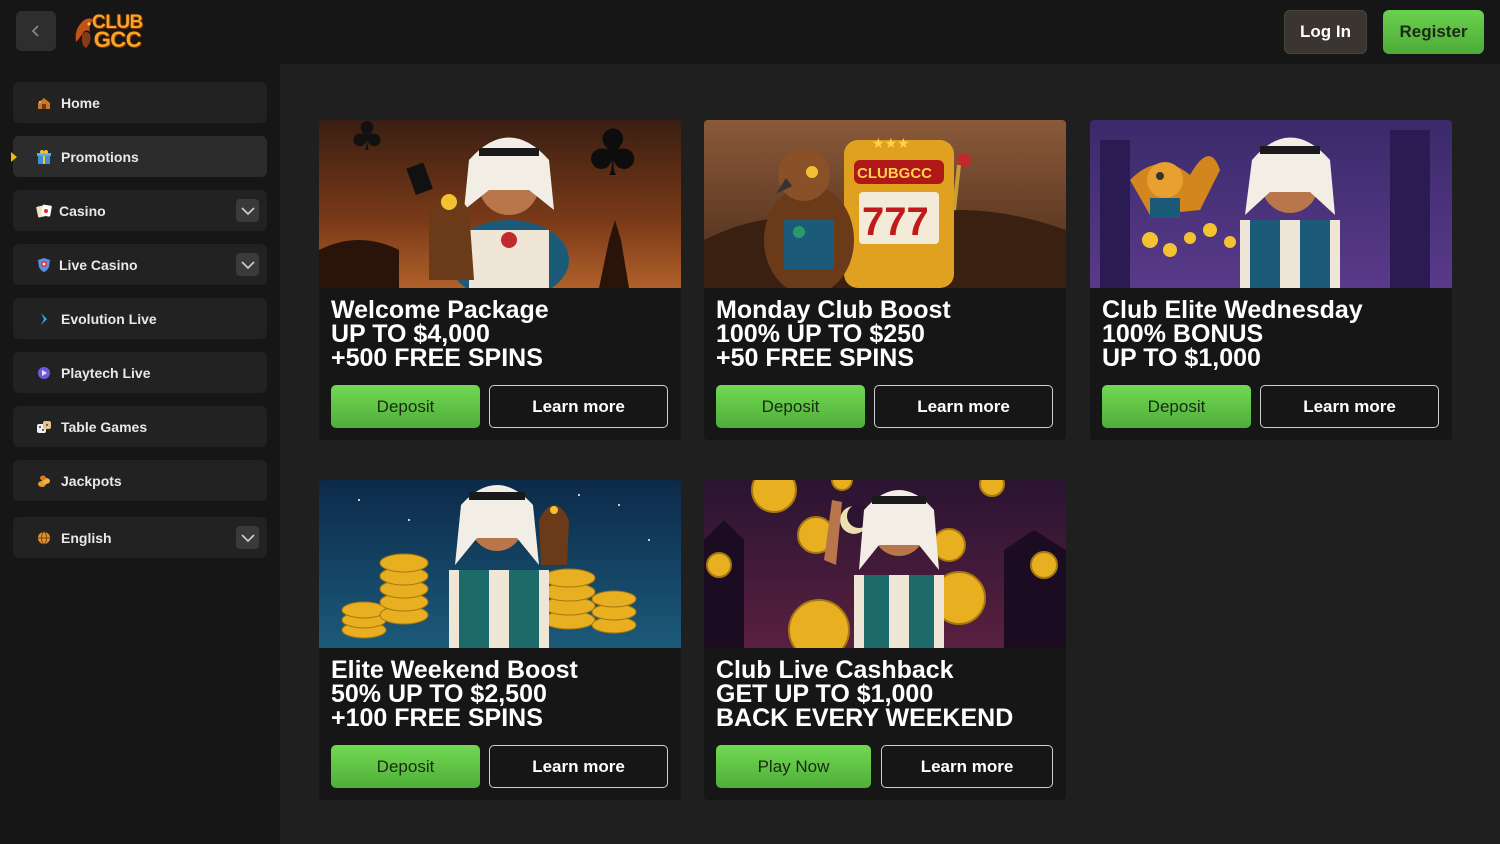  What do you see at coordinates (80, 102) in the screenshot?
I see `sidebar-item-label: Home` at bounding box center [80, 102].